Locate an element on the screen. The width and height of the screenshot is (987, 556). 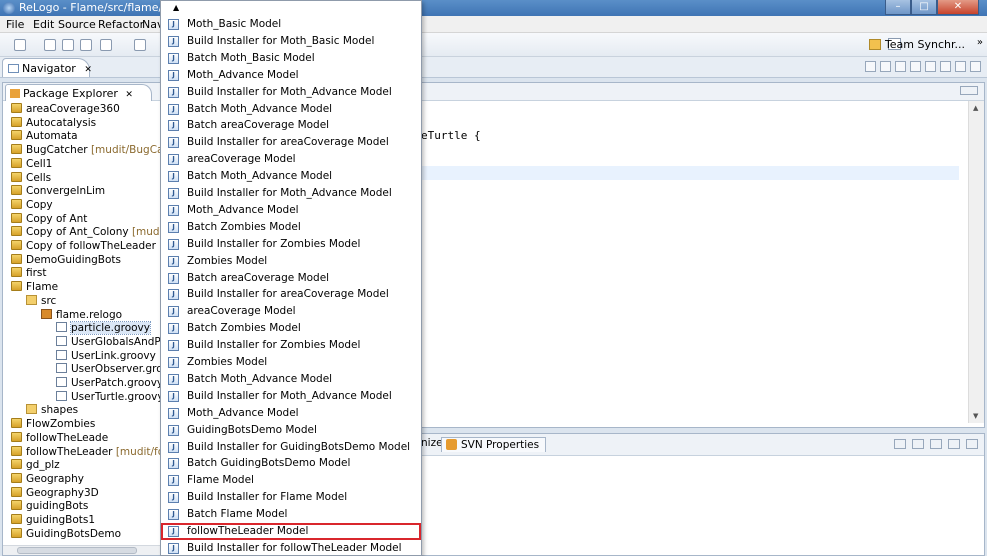
tree-item: BugCatcher [mudit/BugCatch is located at coordinates (86, 151).